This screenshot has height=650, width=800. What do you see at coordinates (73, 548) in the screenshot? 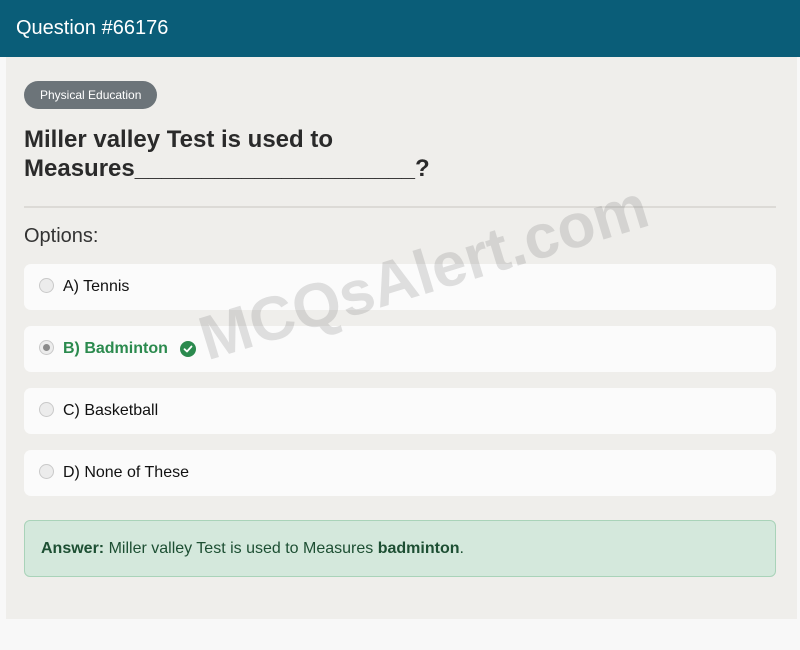
I see `answer-prefix: Answer:` at bounding box center [73, 548].